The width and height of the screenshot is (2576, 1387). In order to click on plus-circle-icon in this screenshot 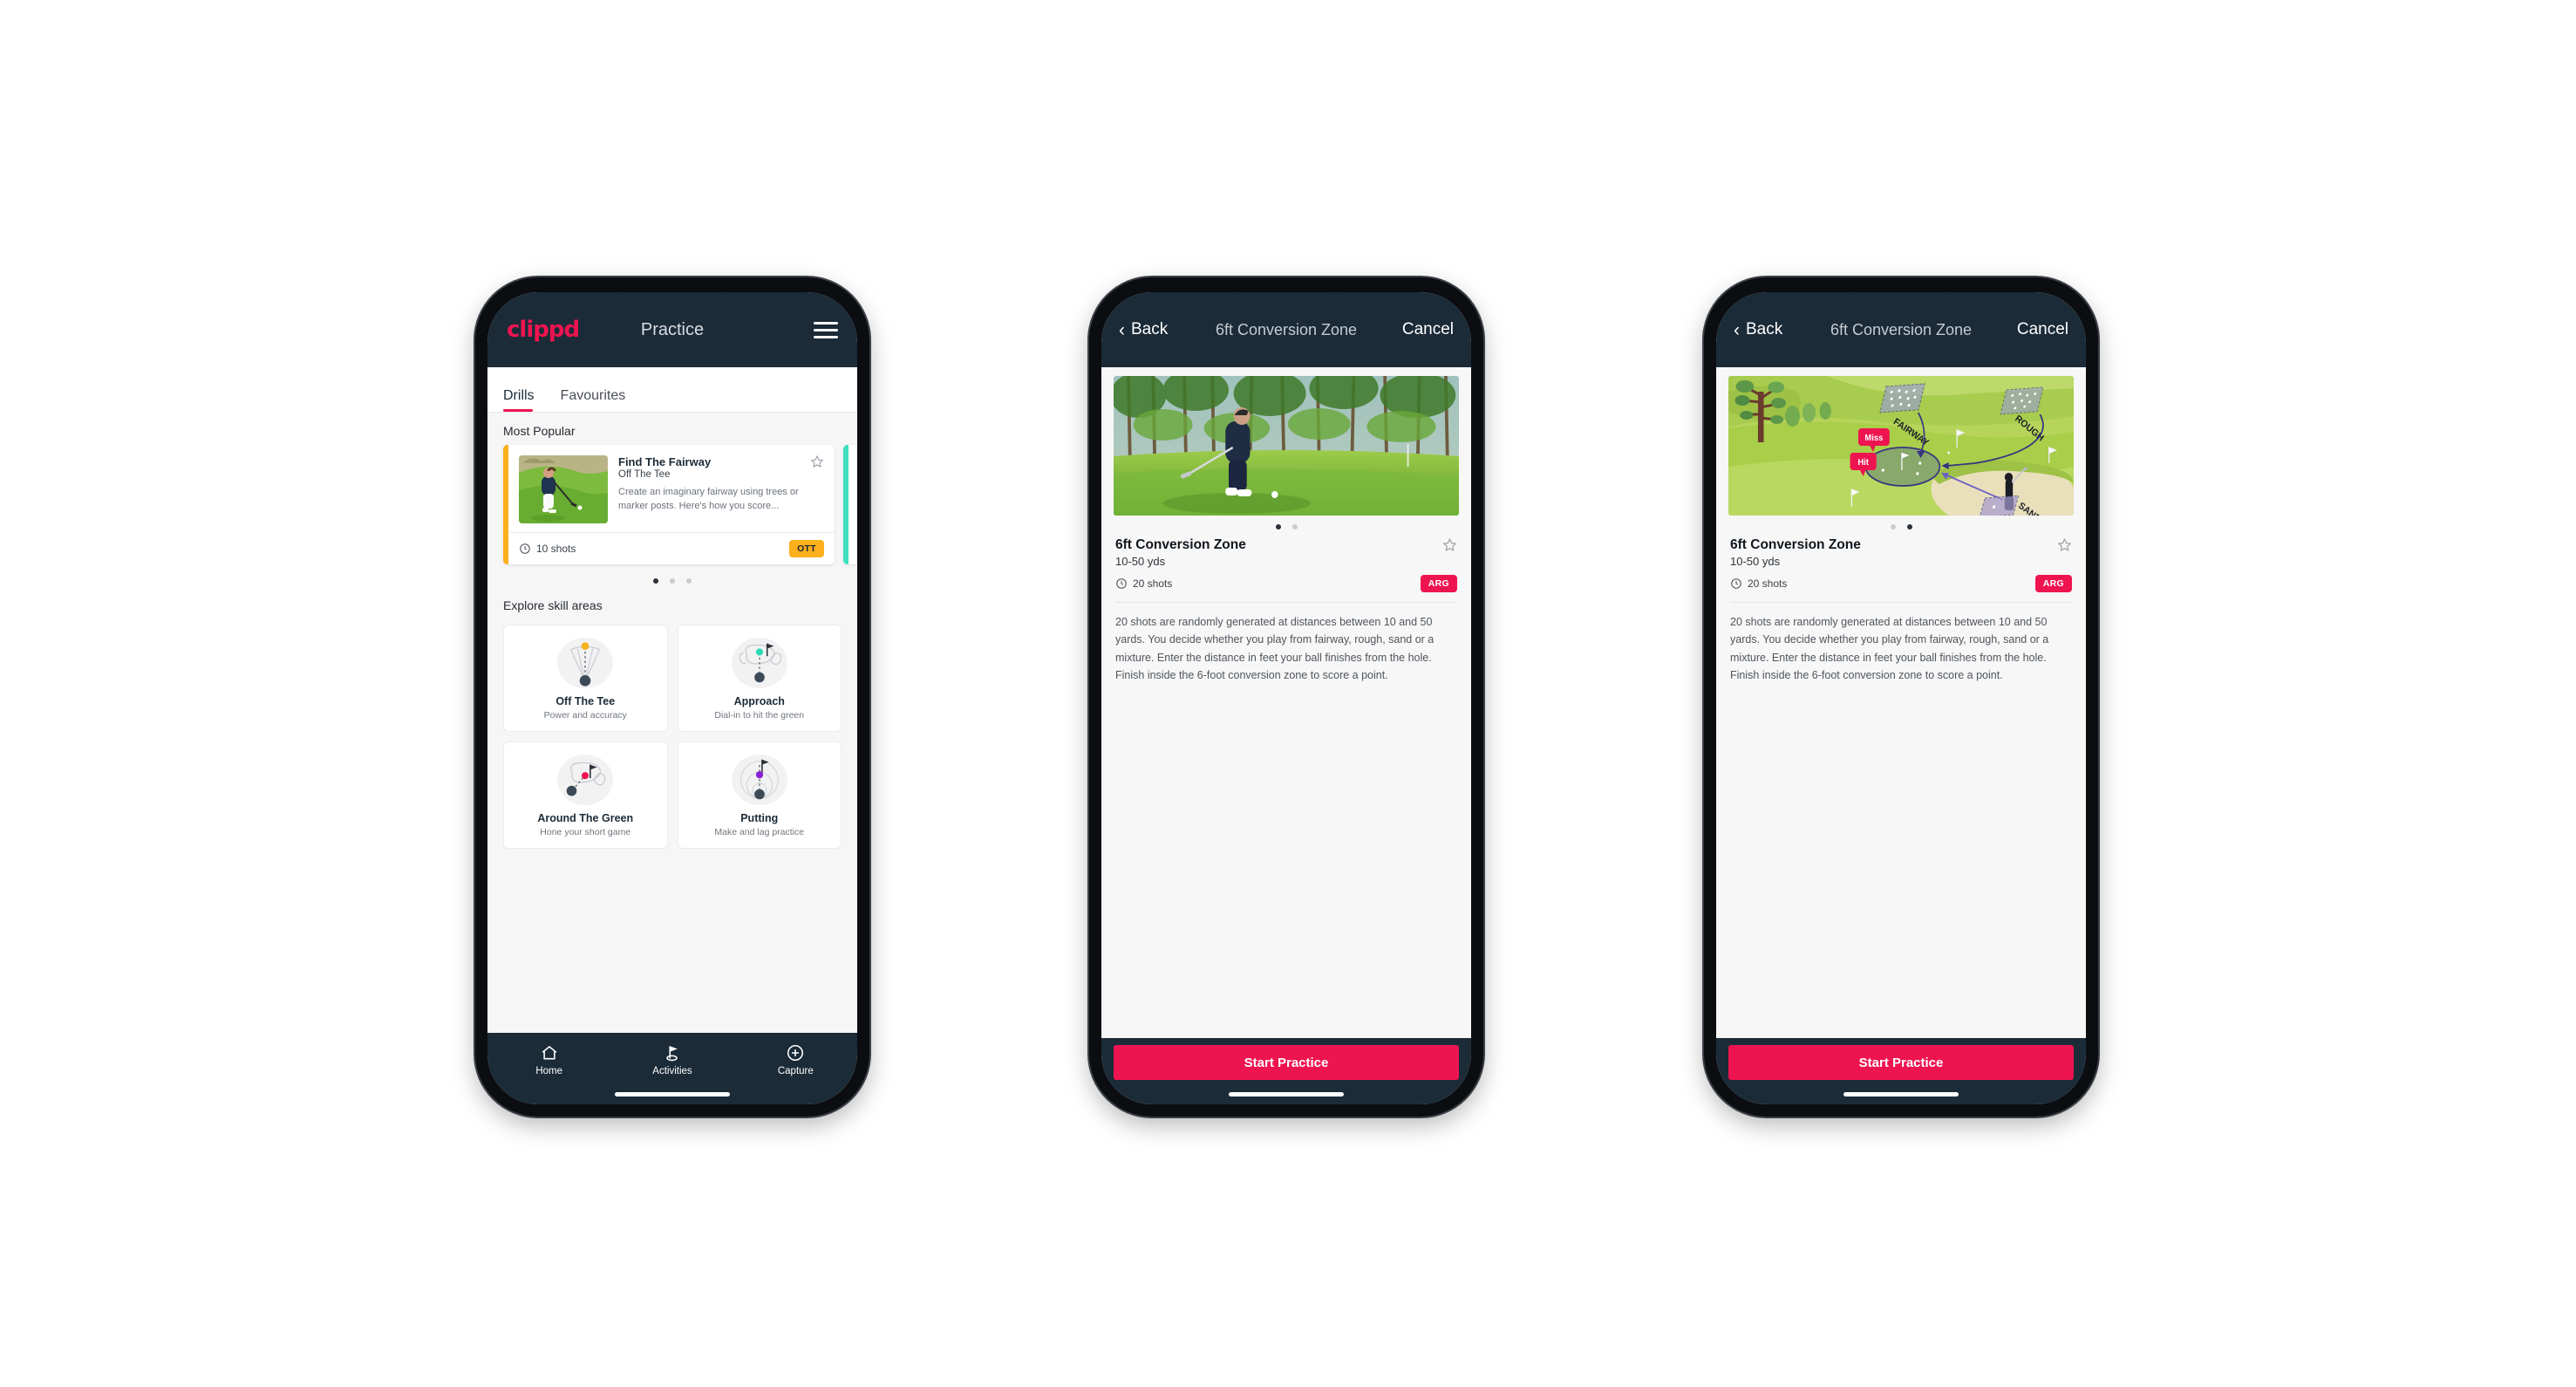, I will do `click(796, 1052)`.